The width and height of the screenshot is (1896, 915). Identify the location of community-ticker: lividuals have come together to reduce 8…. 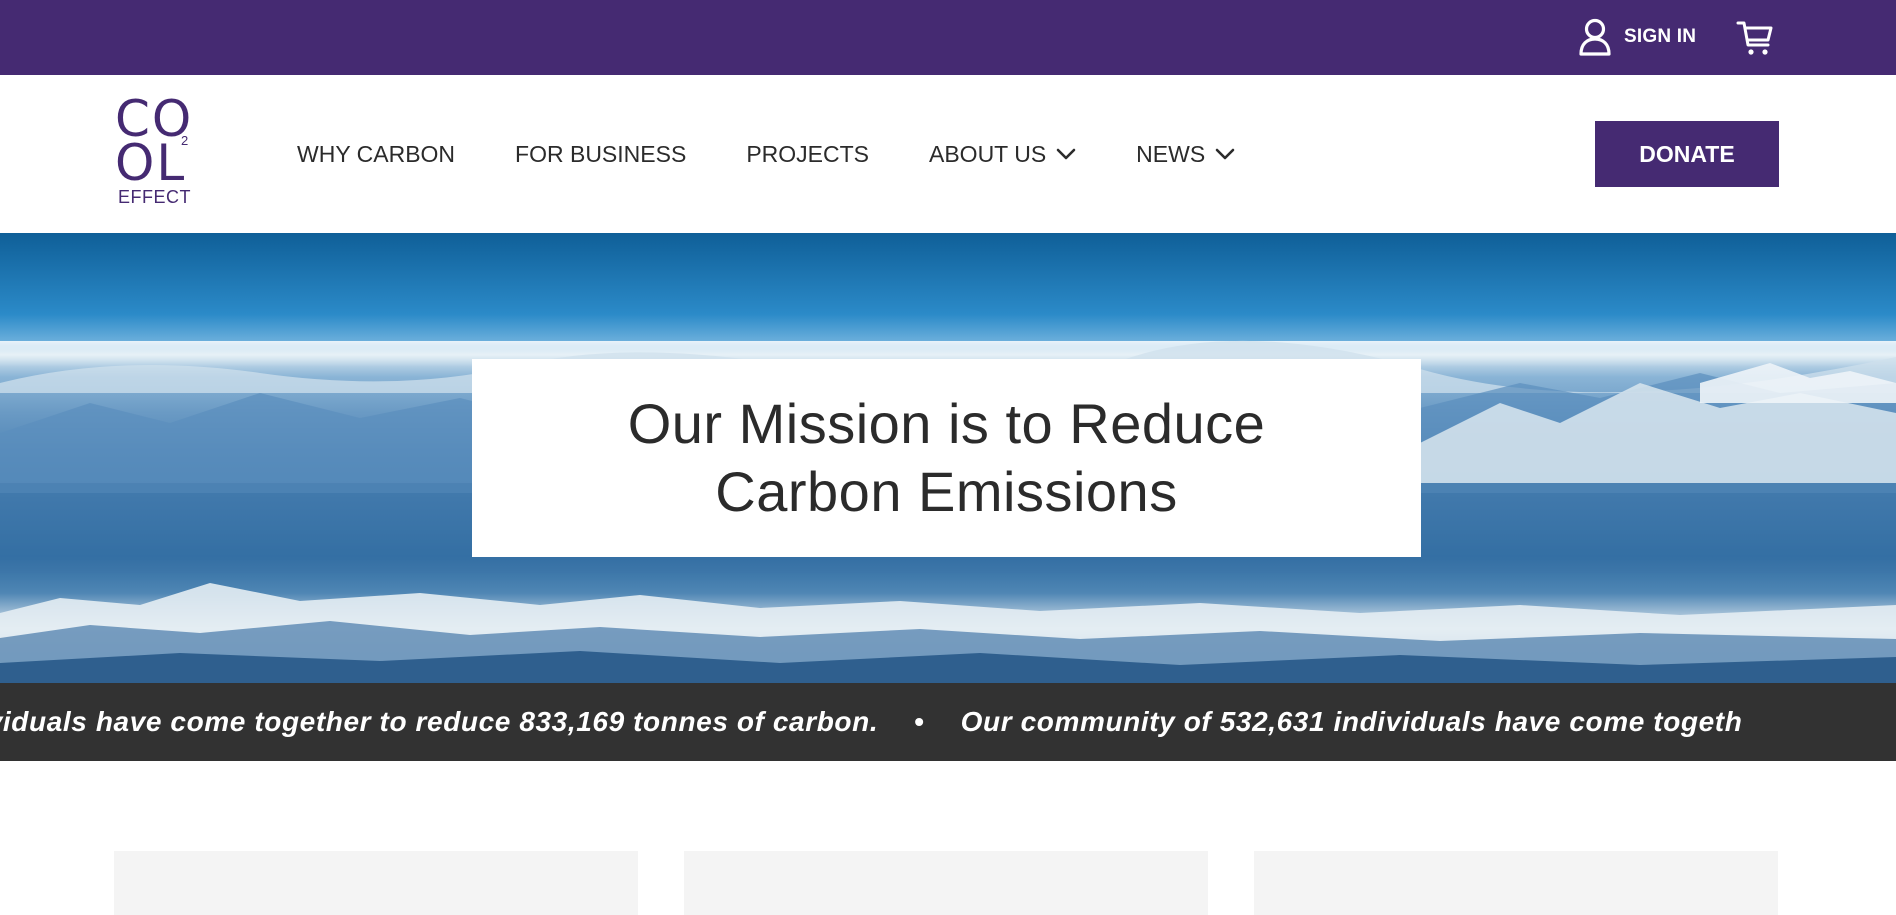
(948, 722).